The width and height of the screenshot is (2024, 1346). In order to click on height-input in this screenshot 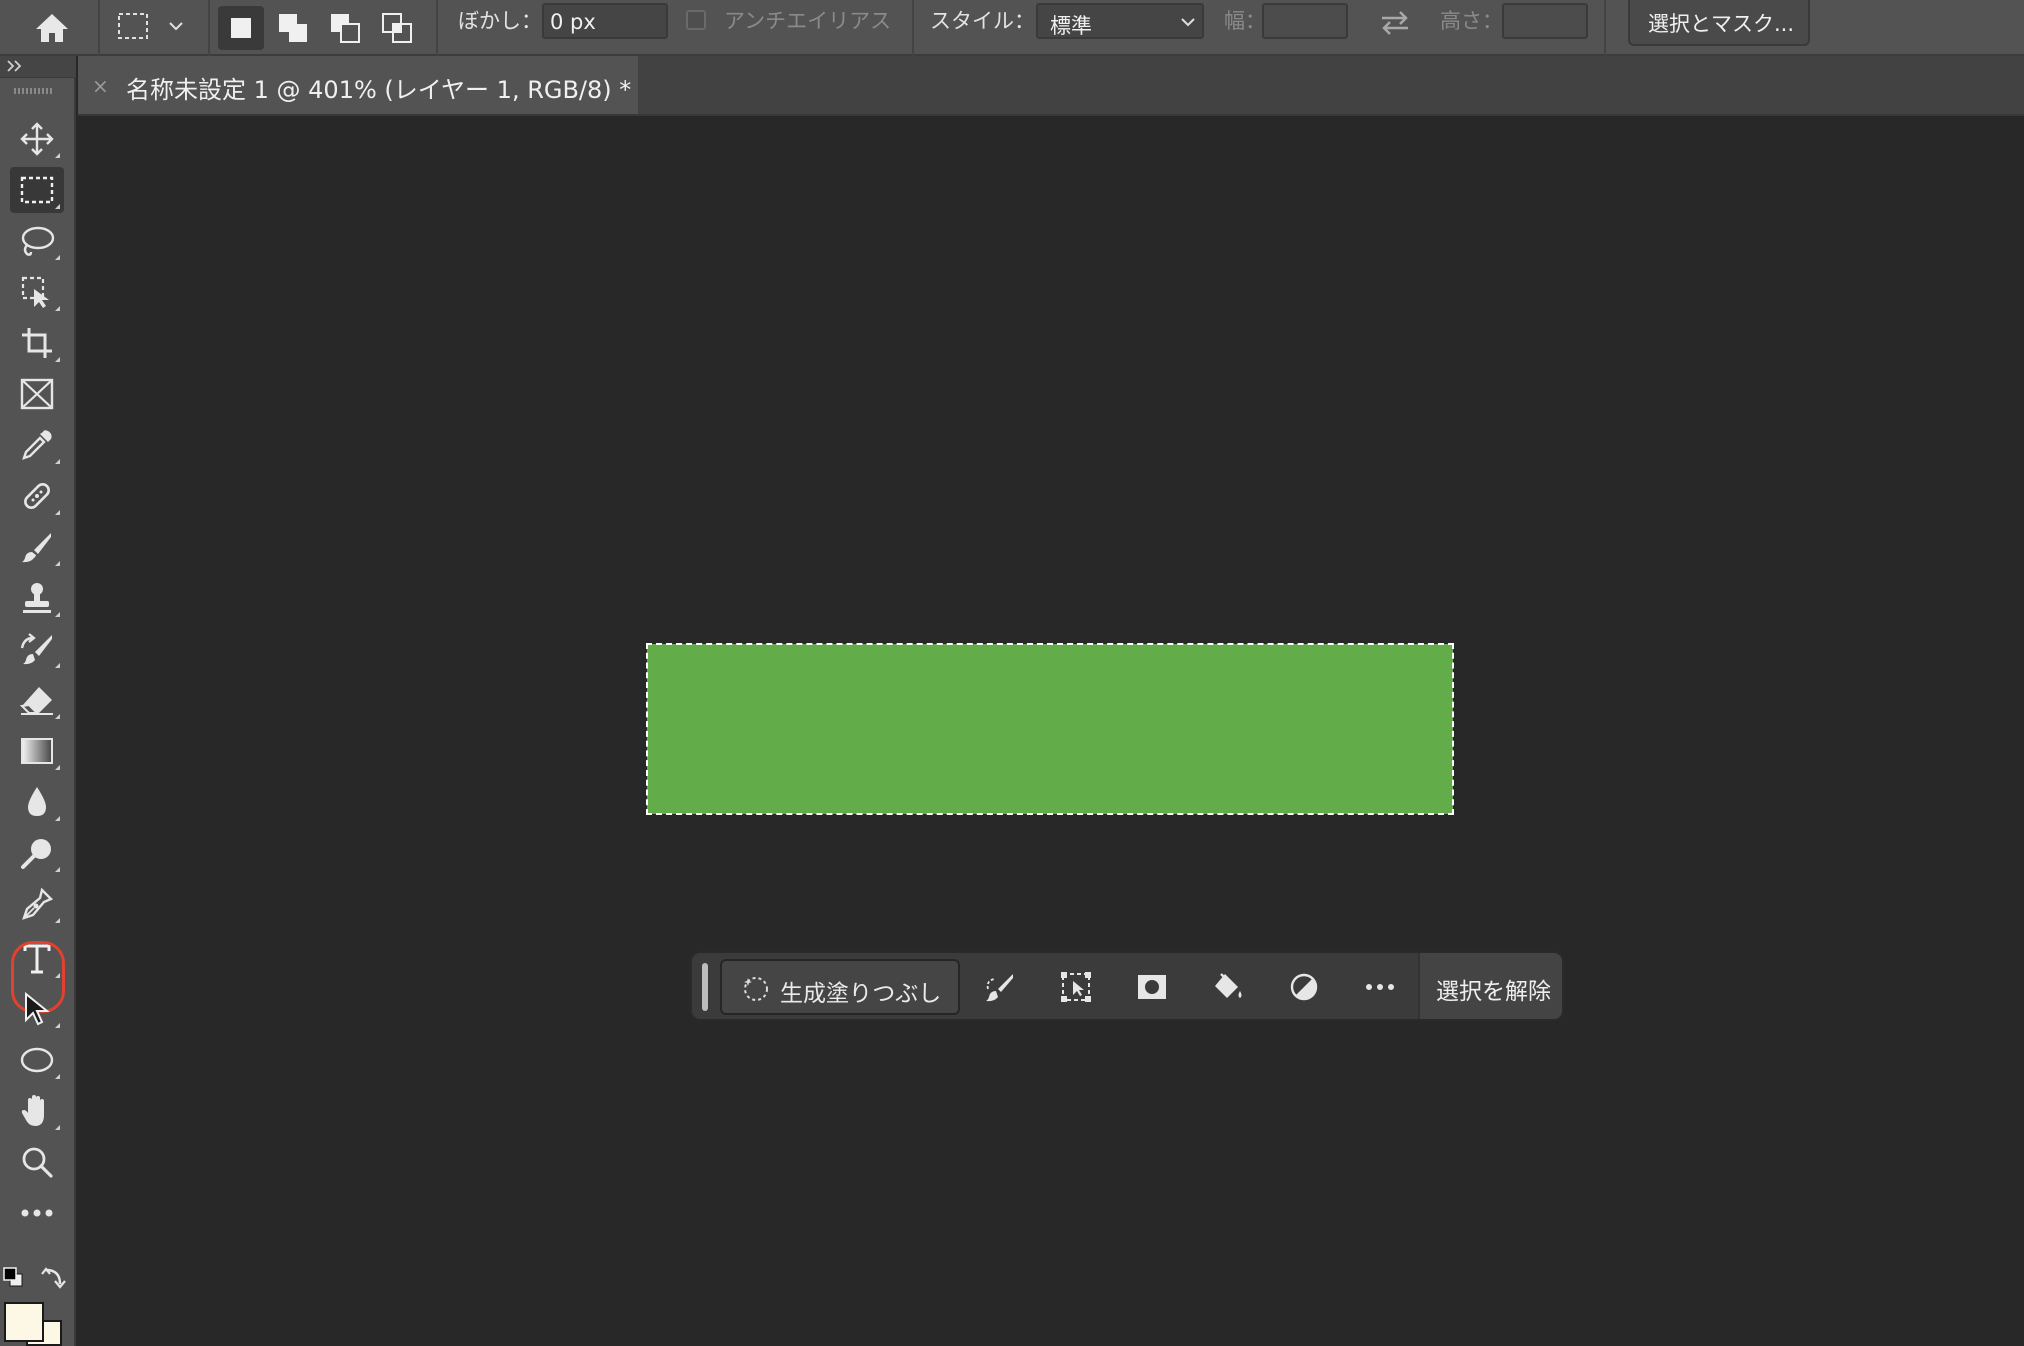, I will do `click(1545, 21)`.